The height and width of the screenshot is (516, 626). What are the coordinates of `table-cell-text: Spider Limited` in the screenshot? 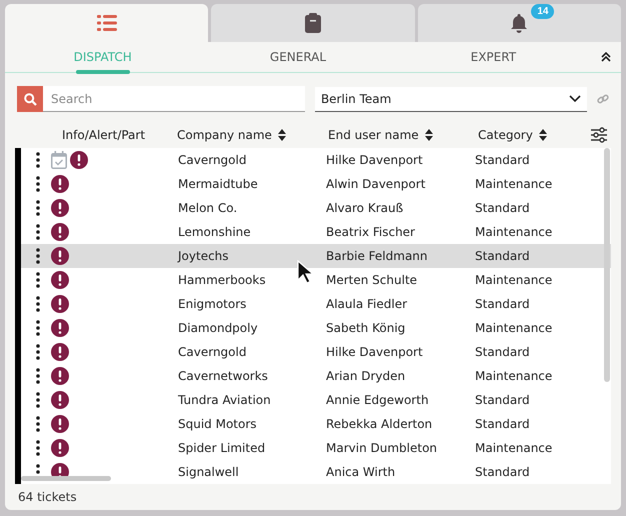 It's located at (222, 448).